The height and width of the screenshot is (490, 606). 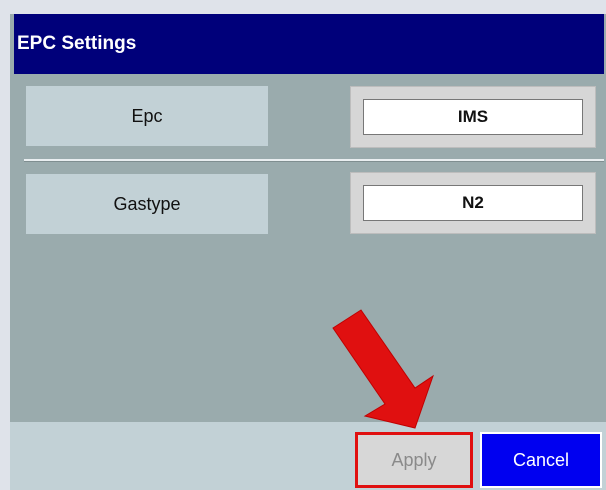 What do you see at coordinates (147, 116) in the screenshot?
I see `epc-label: Epc` at bounding box center [147, 116].